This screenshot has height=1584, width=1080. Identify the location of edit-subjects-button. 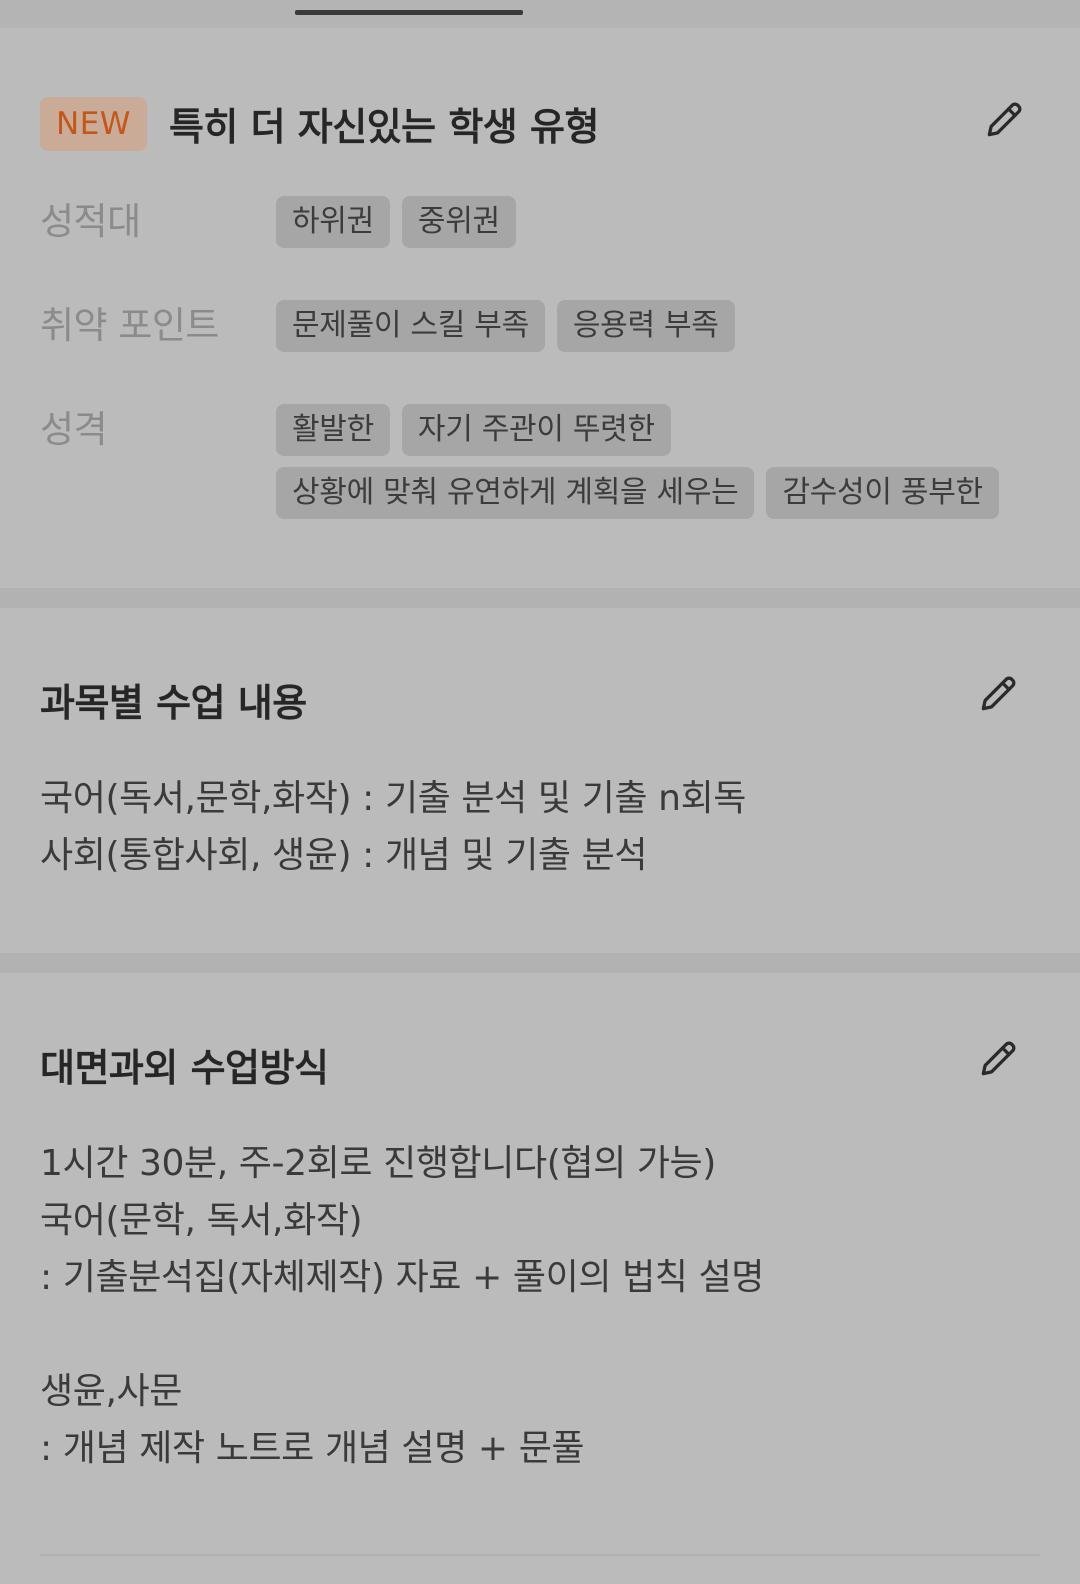
(998, 694).